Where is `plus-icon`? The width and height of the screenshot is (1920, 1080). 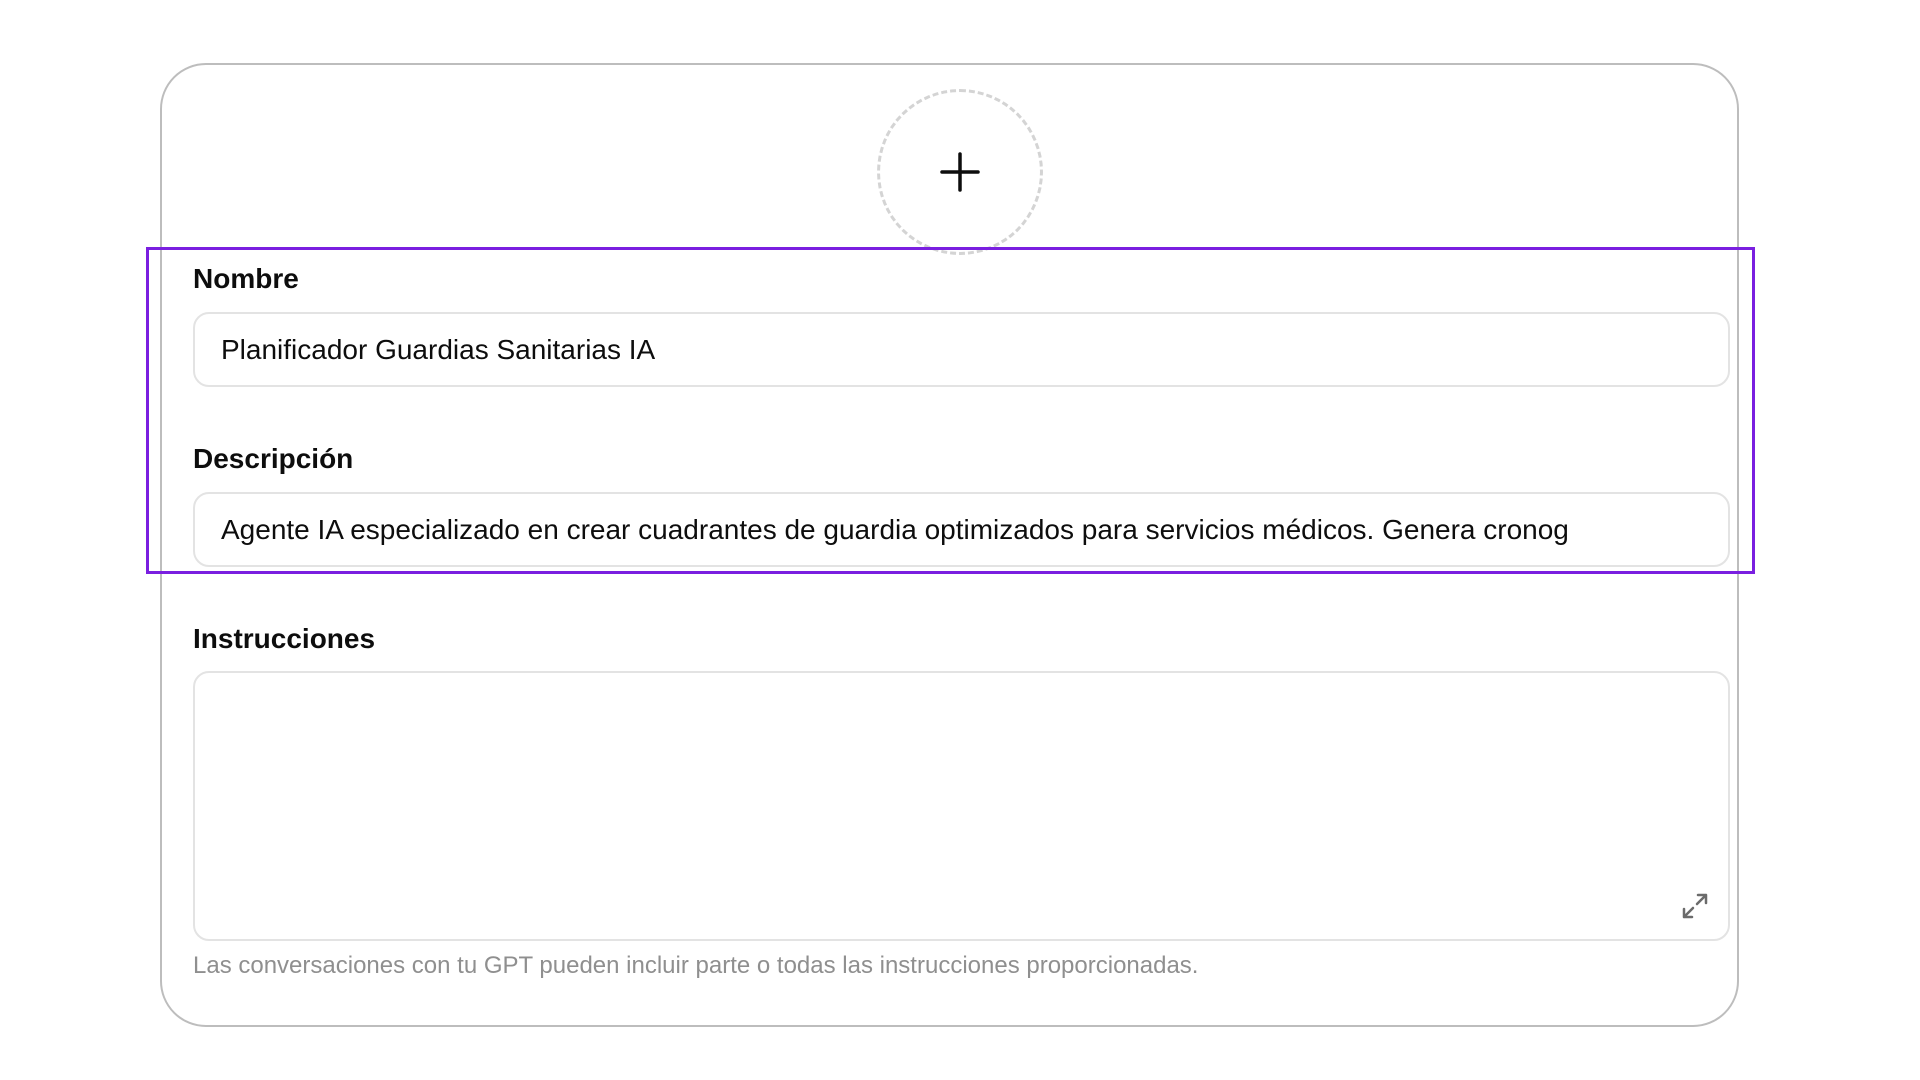 plus-icon is located at coordinates (960, 172).